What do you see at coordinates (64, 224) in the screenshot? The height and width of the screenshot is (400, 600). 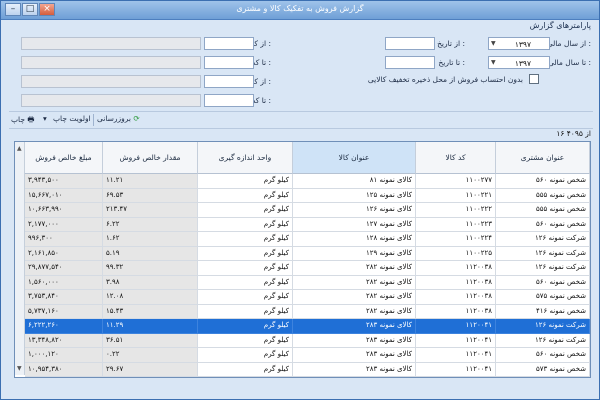 I see `cell-net-amount: ۲,۱۷۷,۰۰۰` at bounding box center [64, 224].